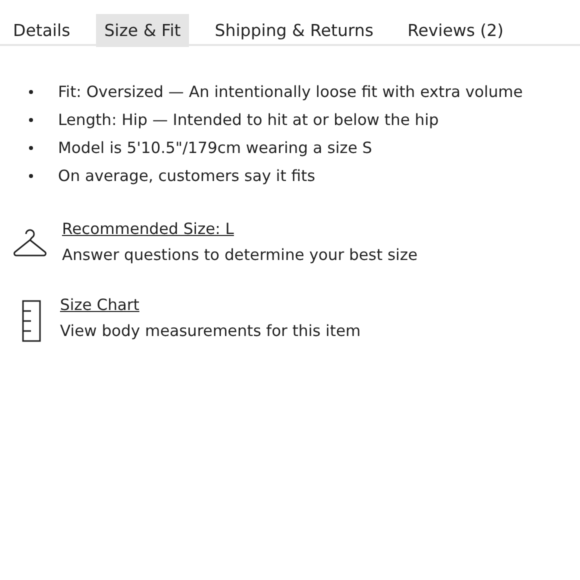  What do you see at coordinates (41, 30) in the screenshot?
I see `tab: Details` at bounding box center [41, 30].